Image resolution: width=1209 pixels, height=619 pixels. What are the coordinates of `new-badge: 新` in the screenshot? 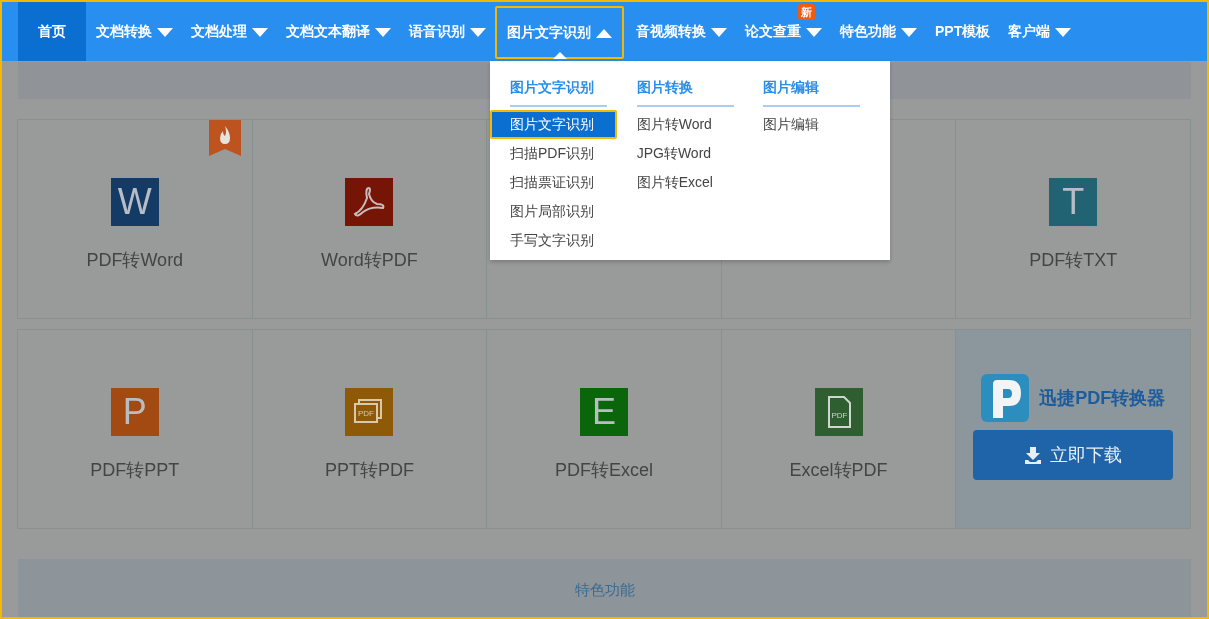 It's located at (806, 12).